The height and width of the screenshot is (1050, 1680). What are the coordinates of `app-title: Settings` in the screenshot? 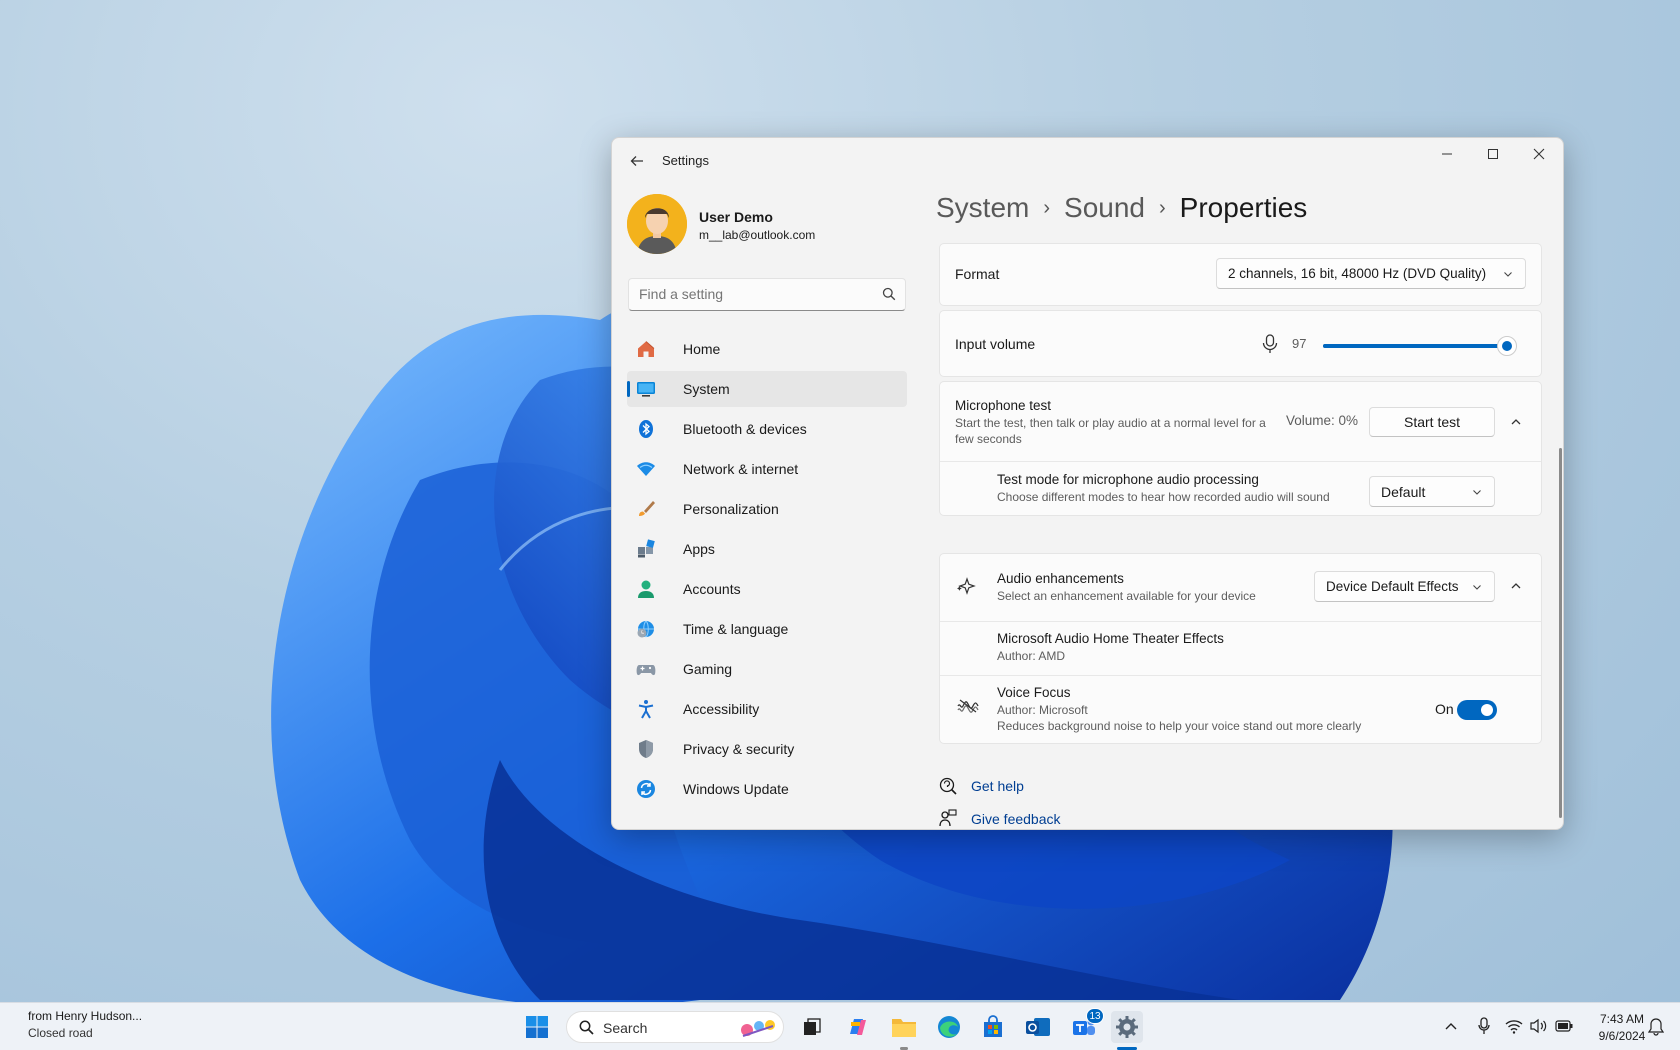 It's located at (685, 160).